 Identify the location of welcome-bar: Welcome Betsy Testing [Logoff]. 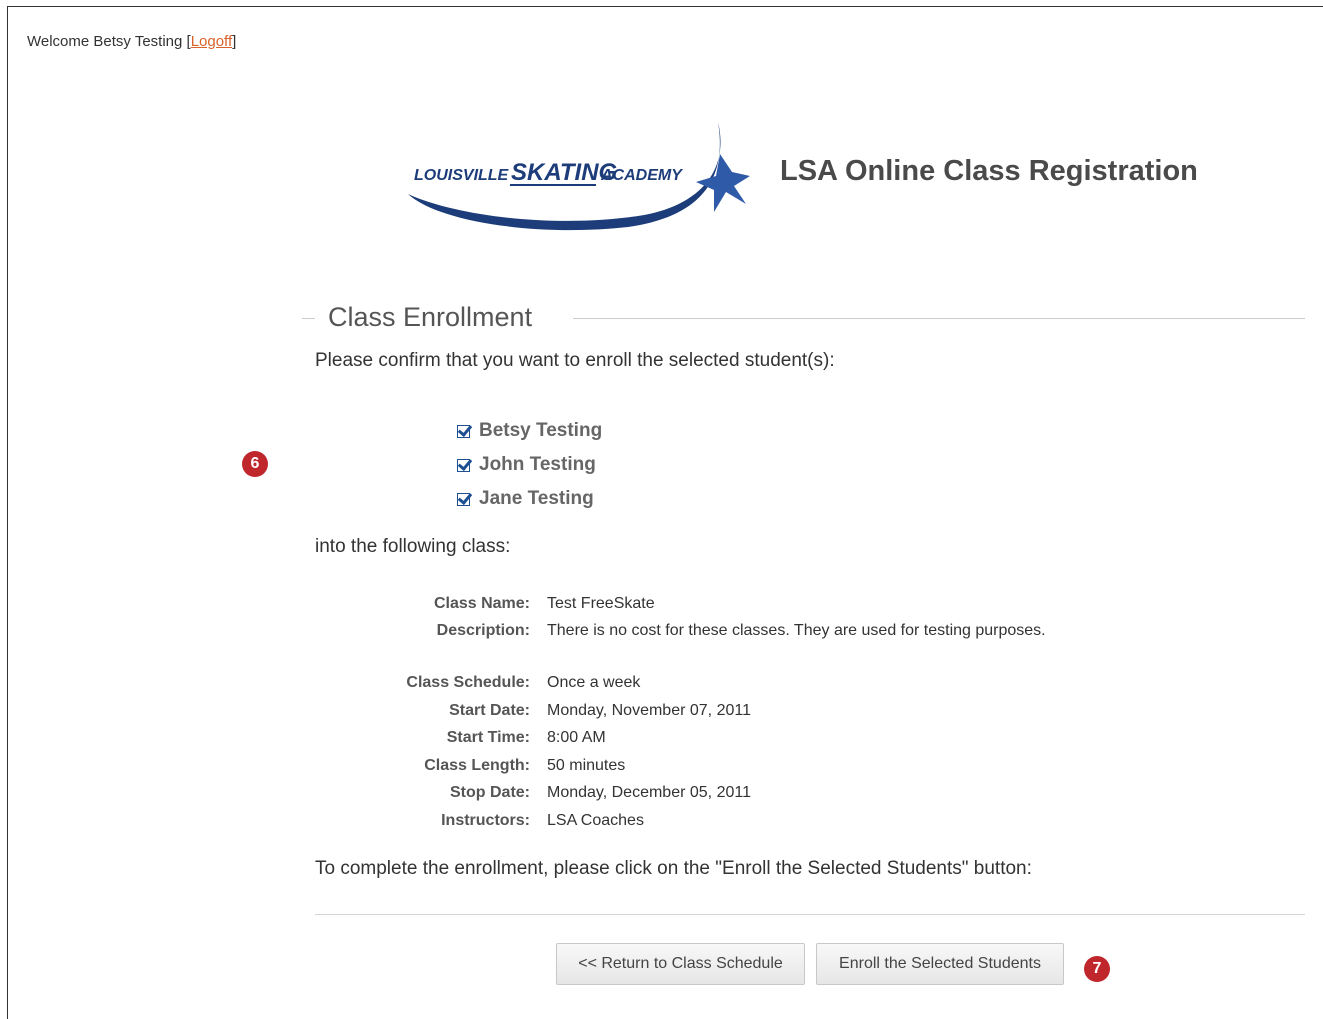
(131, 41).